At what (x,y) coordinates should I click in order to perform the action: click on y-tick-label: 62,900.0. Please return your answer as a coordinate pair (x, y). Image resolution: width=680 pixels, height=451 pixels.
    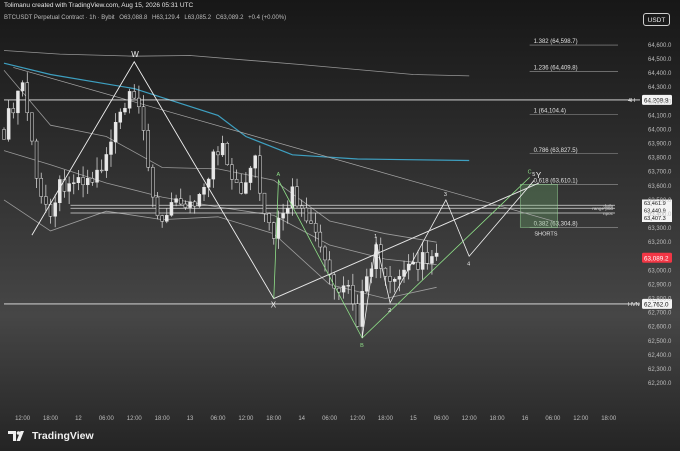
    Looking at the image, I should click on (660, 285).